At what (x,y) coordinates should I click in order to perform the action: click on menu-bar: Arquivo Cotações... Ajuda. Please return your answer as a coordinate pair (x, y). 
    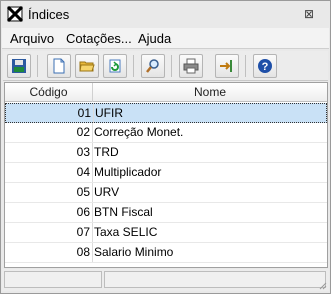
    Looking at the image, I should click on (165, 38).